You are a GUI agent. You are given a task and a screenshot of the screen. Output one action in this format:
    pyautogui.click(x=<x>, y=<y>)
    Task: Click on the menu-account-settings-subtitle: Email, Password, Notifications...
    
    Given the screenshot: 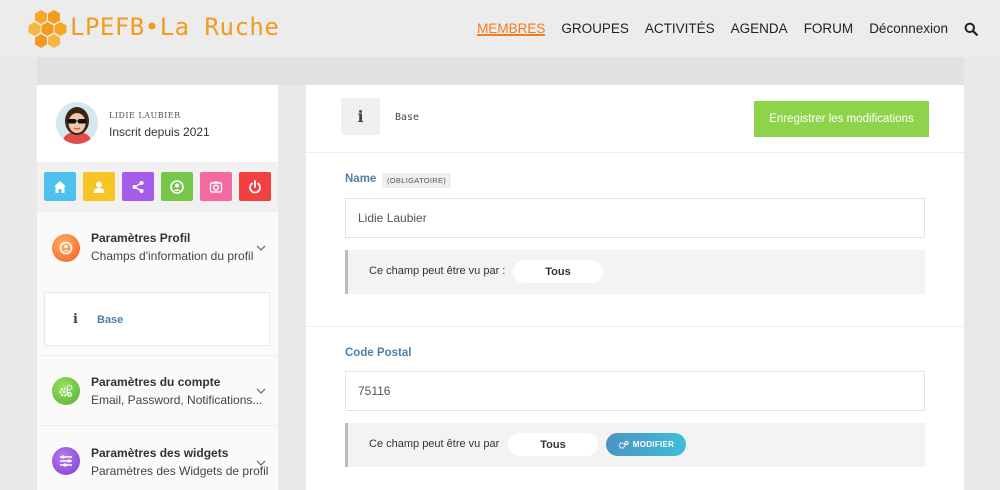 What is the action you would take?
    pyautogui.click(x=177, y=400)
    